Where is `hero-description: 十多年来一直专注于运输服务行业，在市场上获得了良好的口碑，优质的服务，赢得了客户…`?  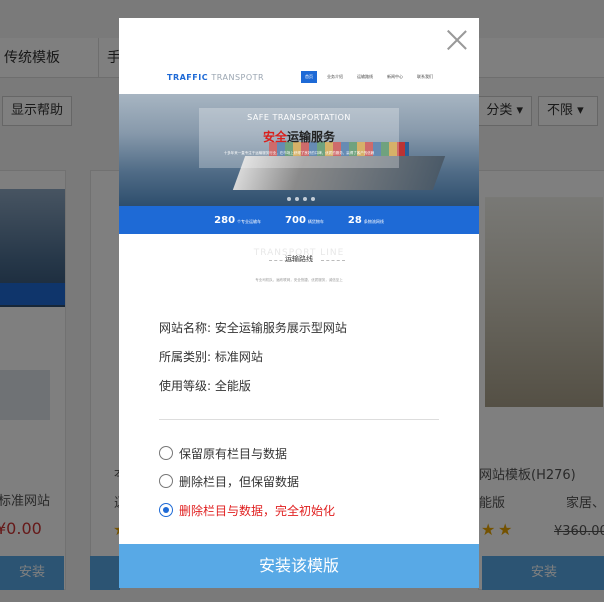 hero-description: 十多年来一直专注于运输服务行业，在市场上获得了良好的口碑，优质的服务，赢得了客户… is located at coordinates (299, 153).